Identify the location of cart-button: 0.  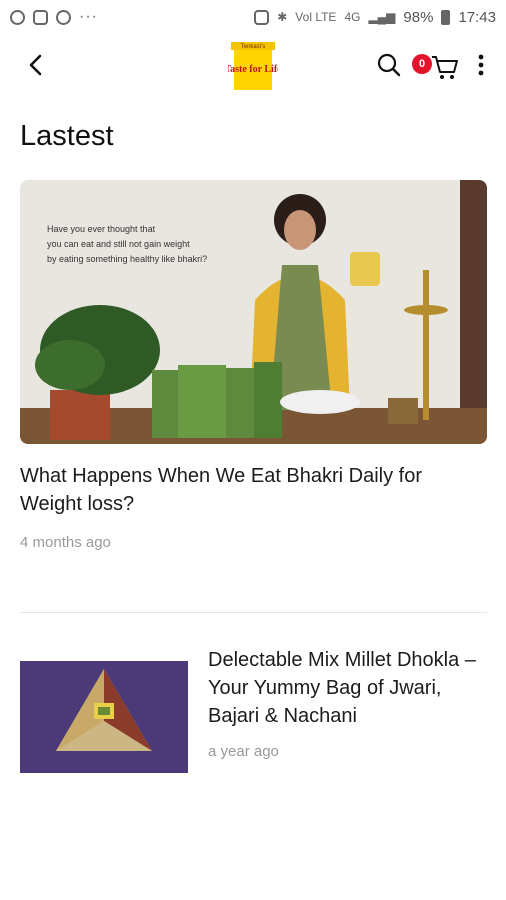
(437, 66).